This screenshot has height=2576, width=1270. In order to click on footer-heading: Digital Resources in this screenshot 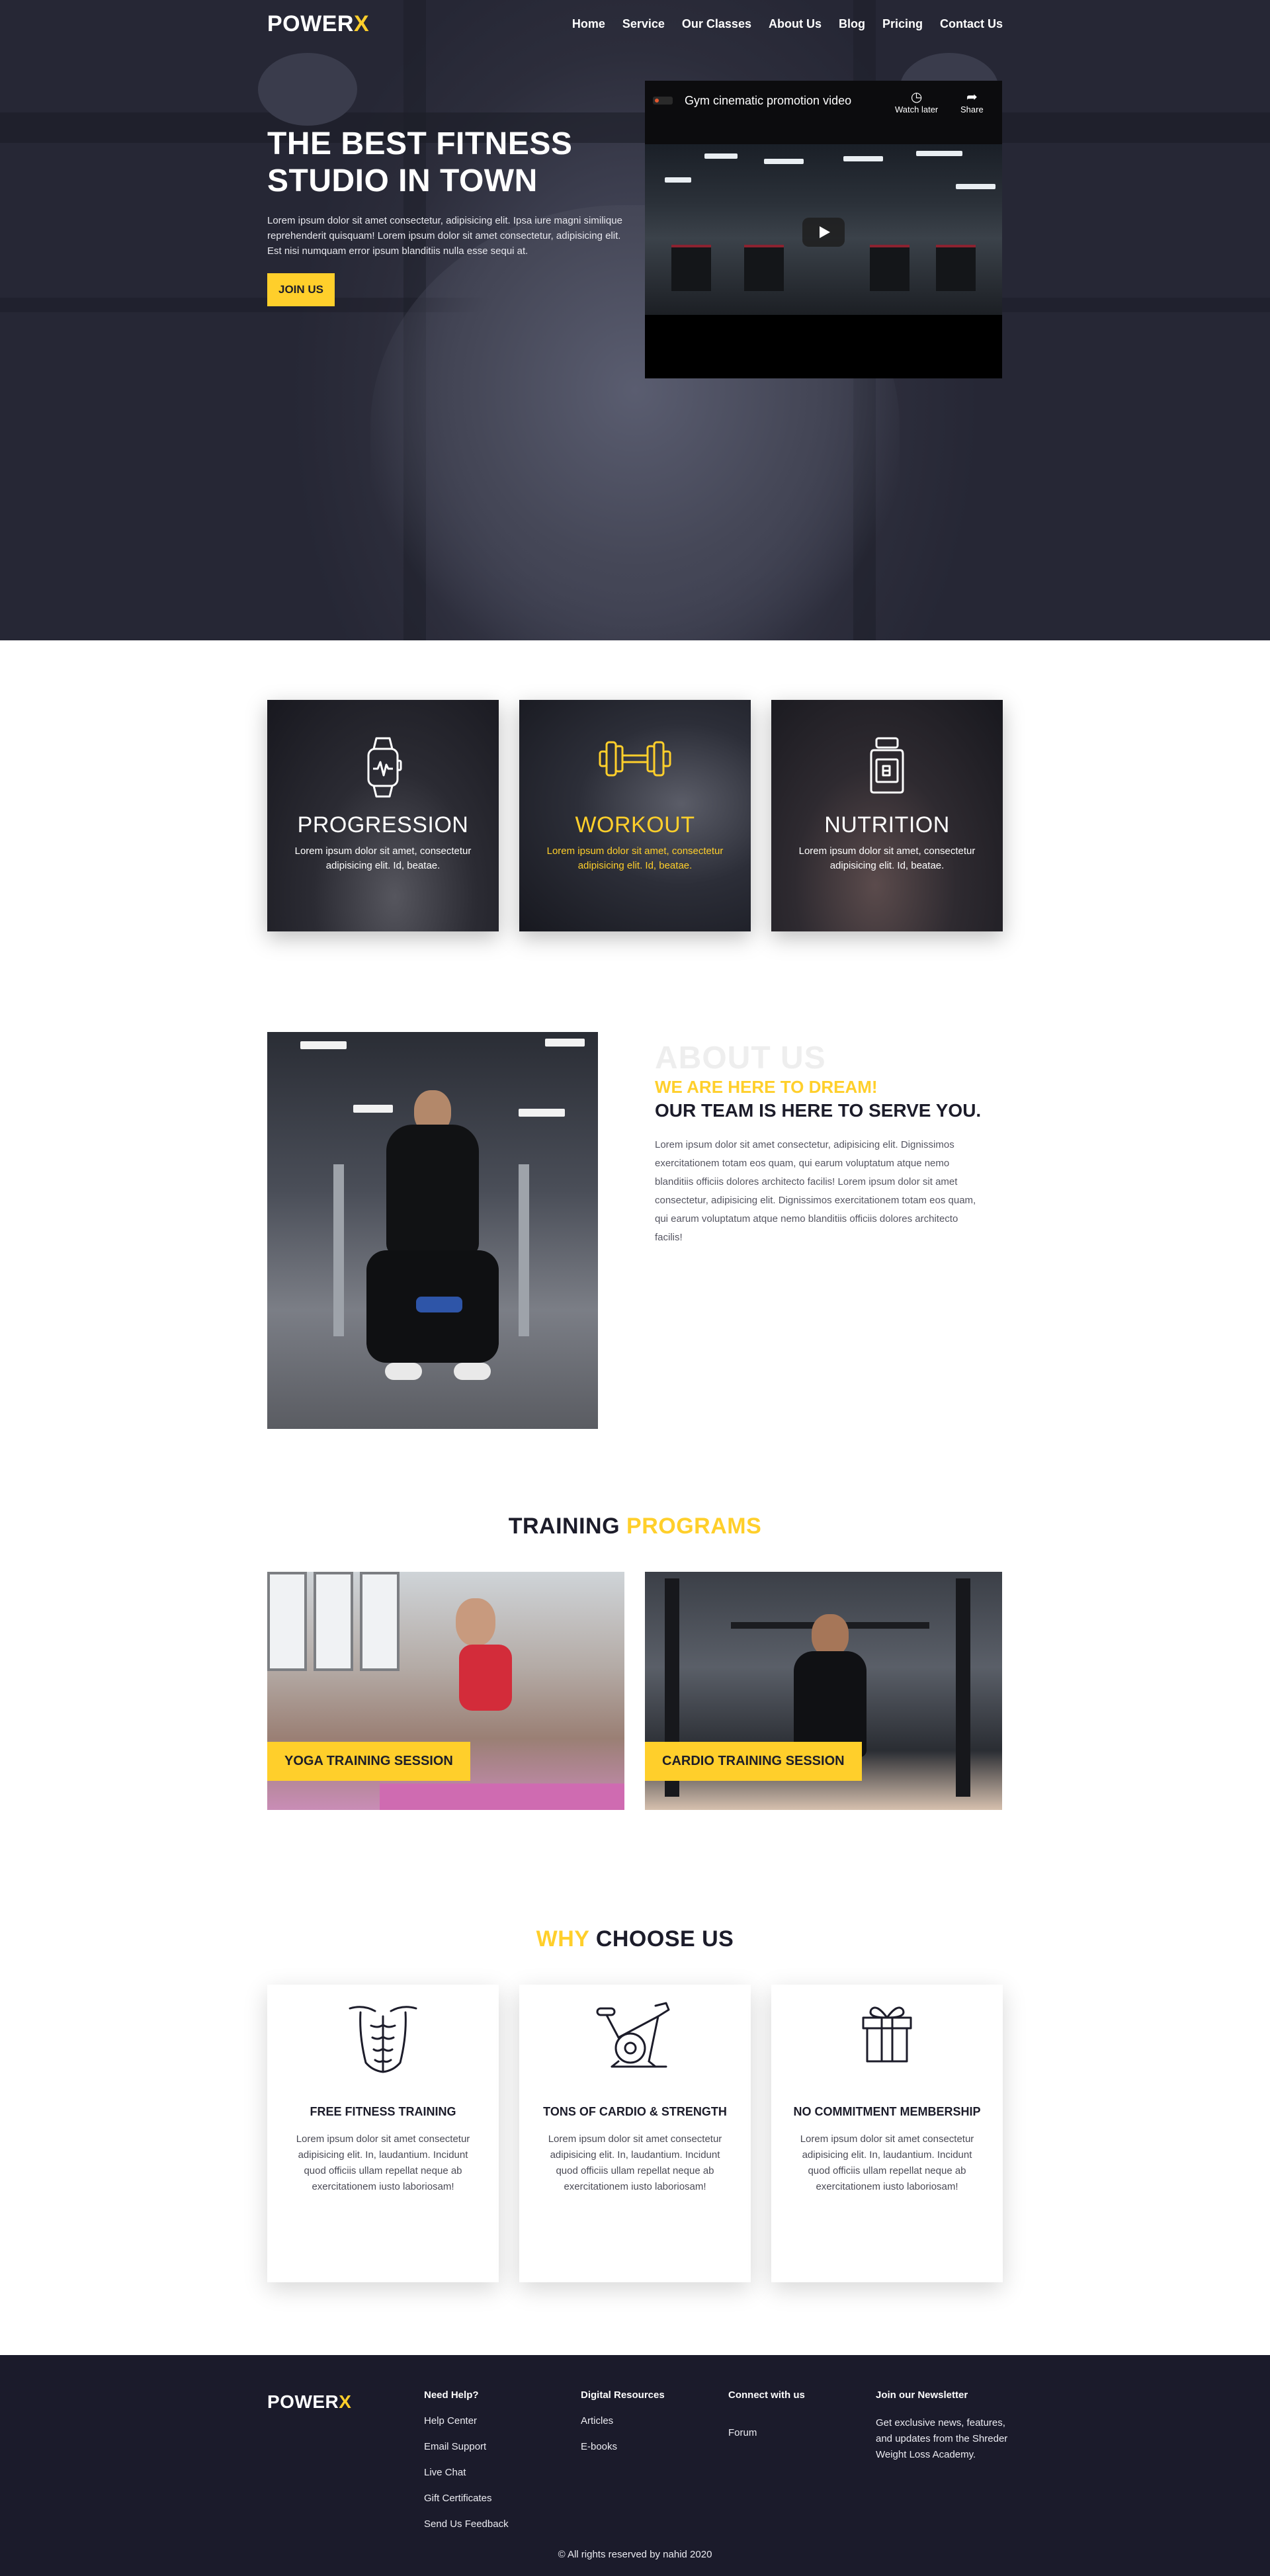, I will do `click(623, 2395)`.